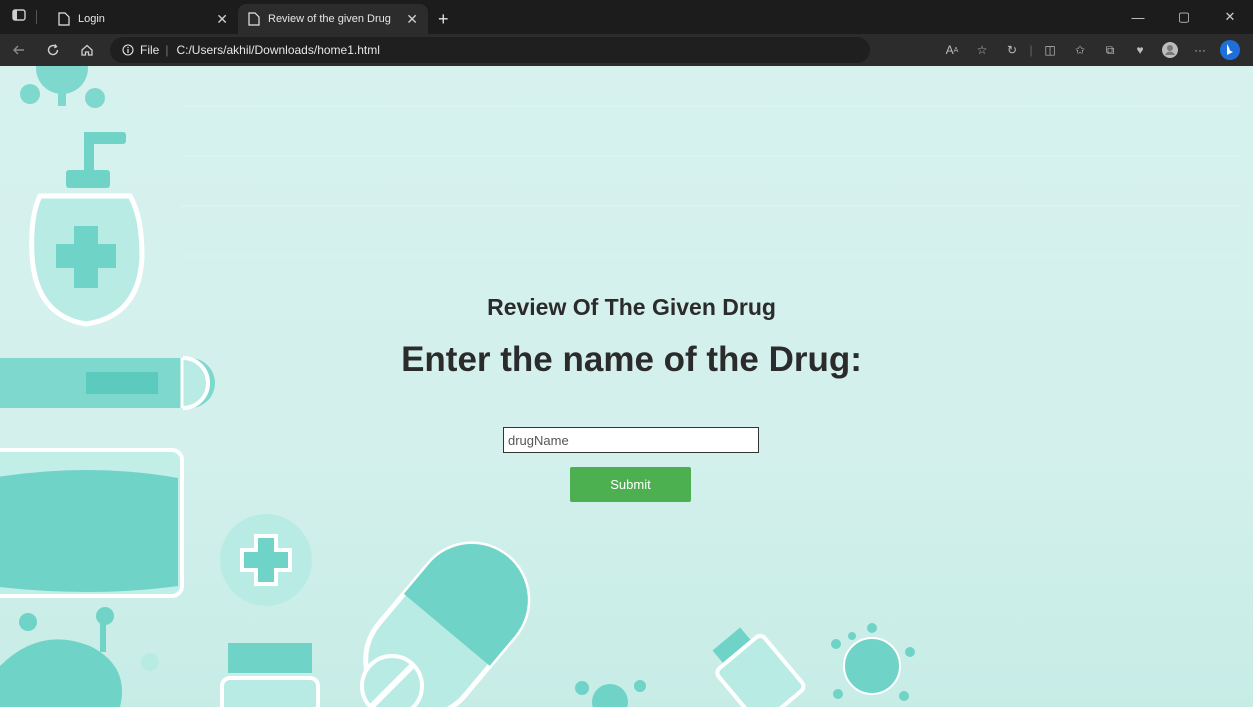 Image resolution: width=1253 pixels, height=707 pixels. What do you see at coordinates (150, 50) in the screenshot?
I see `scheme-label: File` at bounding box center [150, 50].